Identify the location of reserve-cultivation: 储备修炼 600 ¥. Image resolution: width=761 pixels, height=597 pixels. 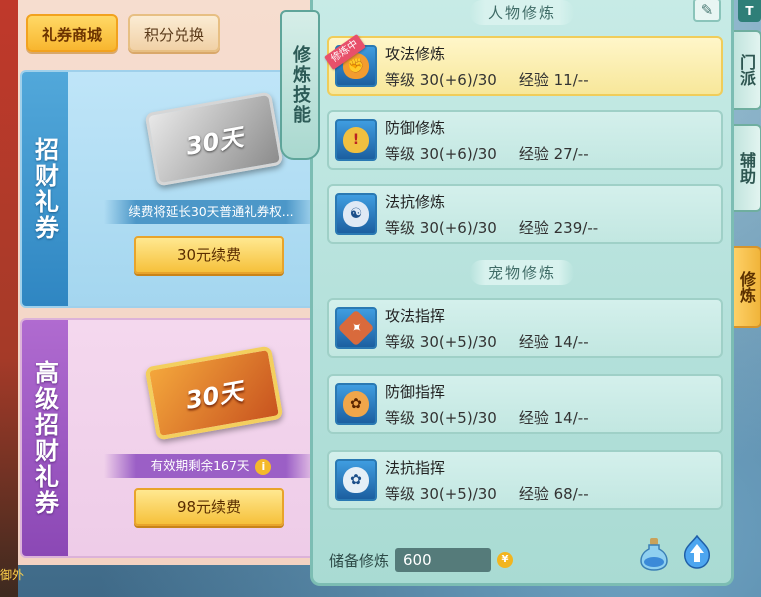
(421, 560).